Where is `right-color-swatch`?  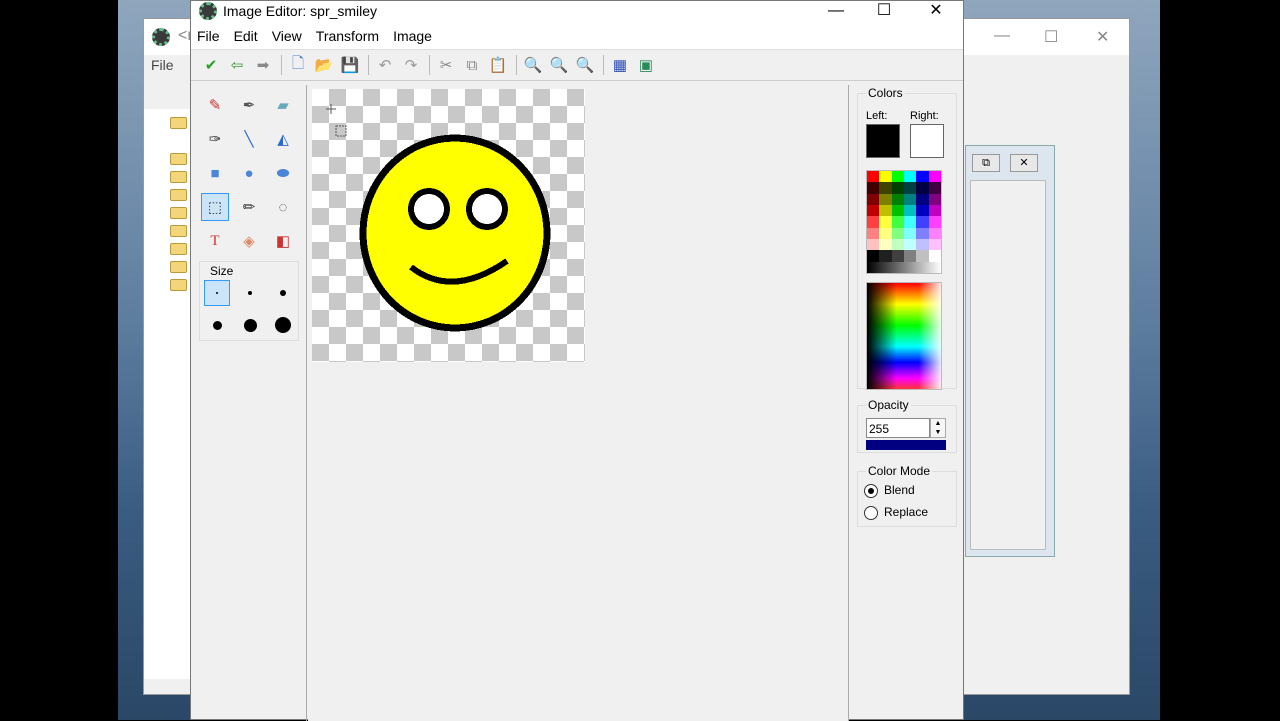 right-color-swatch is located at coordinates (927, 141).